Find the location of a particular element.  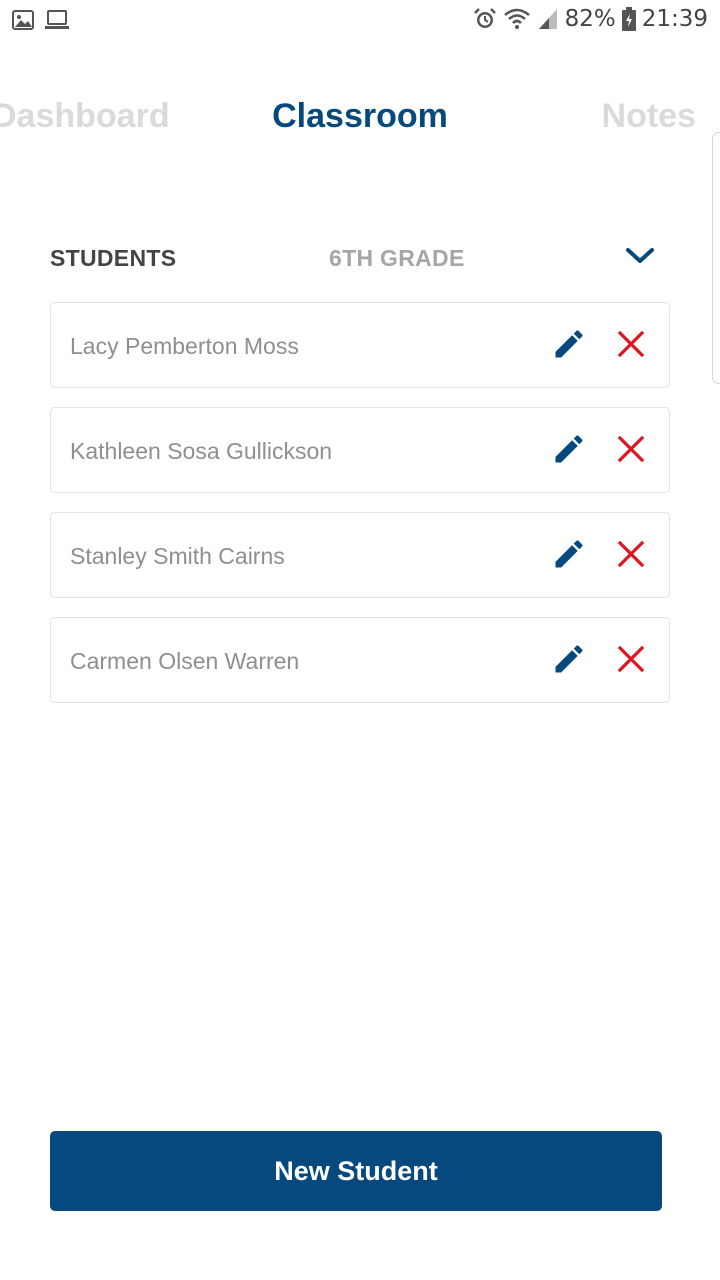

section-title: STUDENTS is located at coordinates (113, 258).